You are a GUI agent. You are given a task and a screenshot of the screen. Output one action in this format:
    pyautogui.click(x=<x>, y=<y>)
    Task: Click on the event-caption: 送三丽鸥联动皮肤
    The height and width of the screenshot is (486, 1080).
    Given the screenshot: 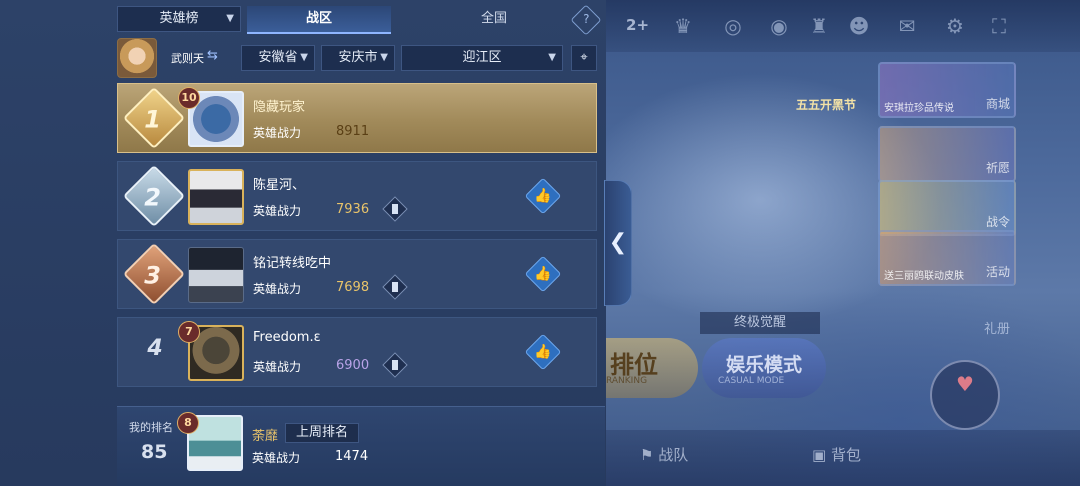 What is the action you would take?
    pyautogui.click(x=924, y=276)
    